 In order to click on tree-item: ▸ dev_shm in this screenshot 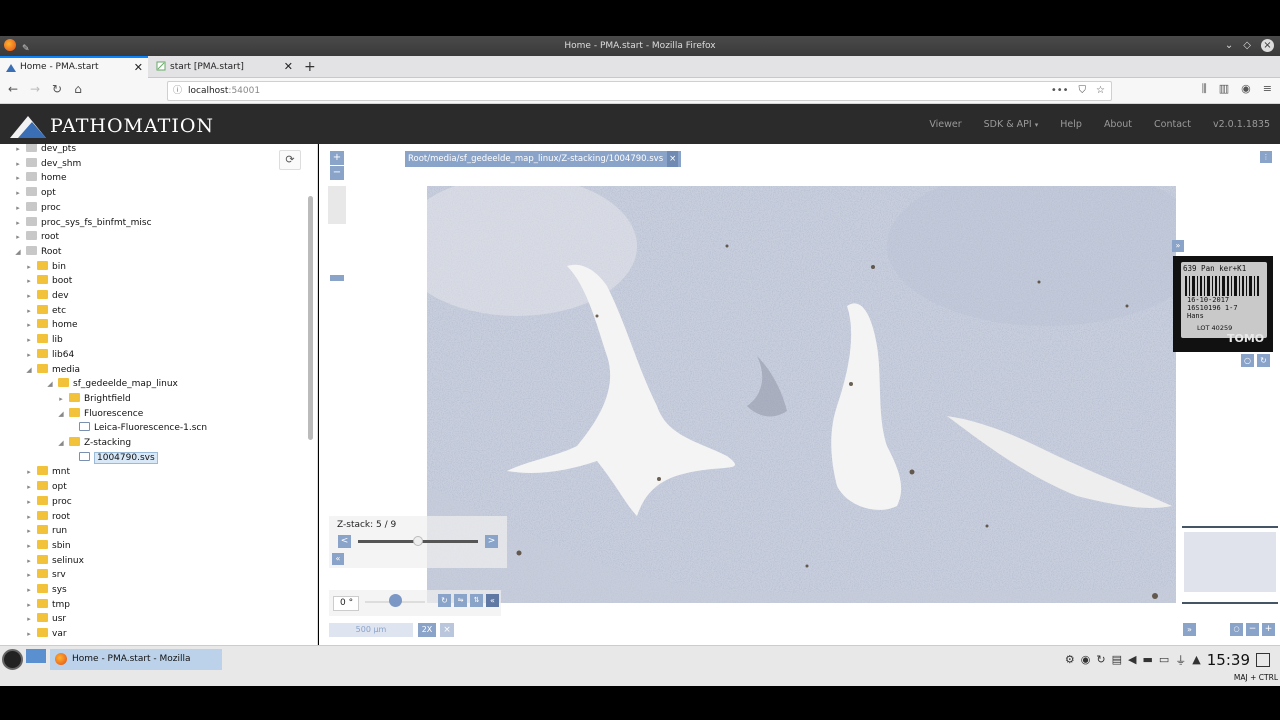, I will do `click(48, 164)`.